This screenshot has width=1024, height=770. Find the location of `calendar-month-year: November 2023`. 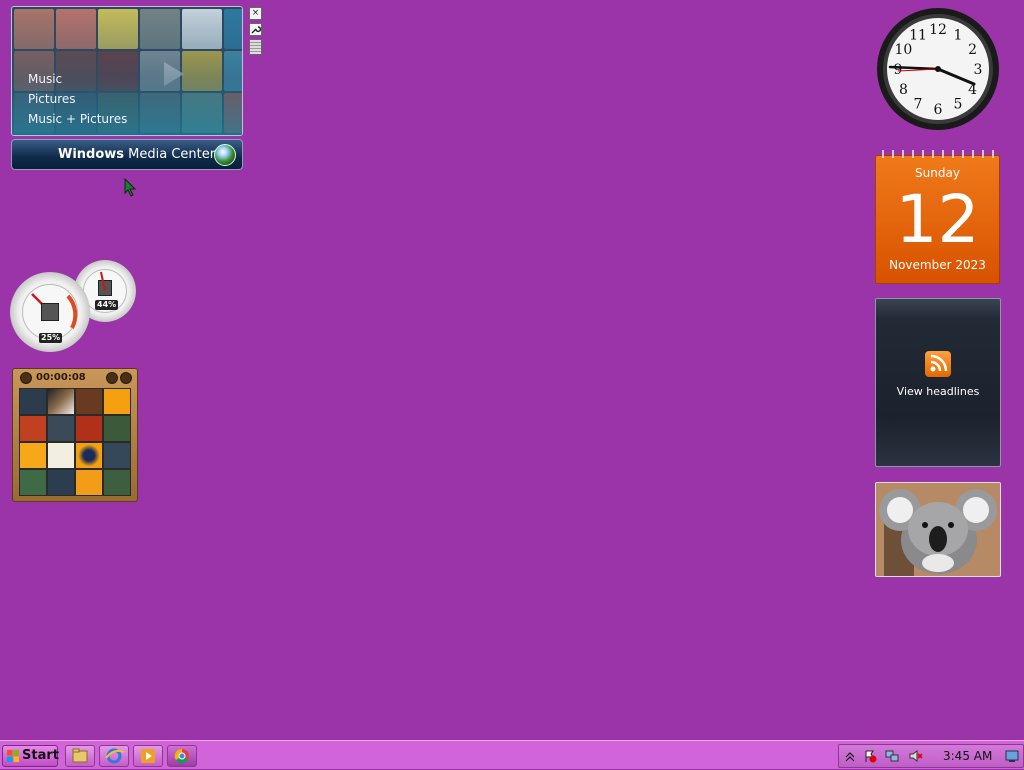

calendar-month-year: November 2023 is located at coordinates (937, 265).